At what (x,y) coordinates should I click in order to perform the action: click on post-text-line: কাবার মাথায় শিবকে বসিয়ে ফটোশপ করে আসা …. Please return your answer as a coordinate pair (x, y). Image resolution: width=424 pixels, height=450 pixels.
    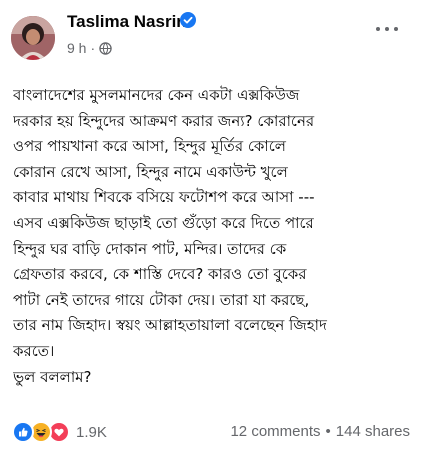
    Looking at the image, I should click on (164, 197).